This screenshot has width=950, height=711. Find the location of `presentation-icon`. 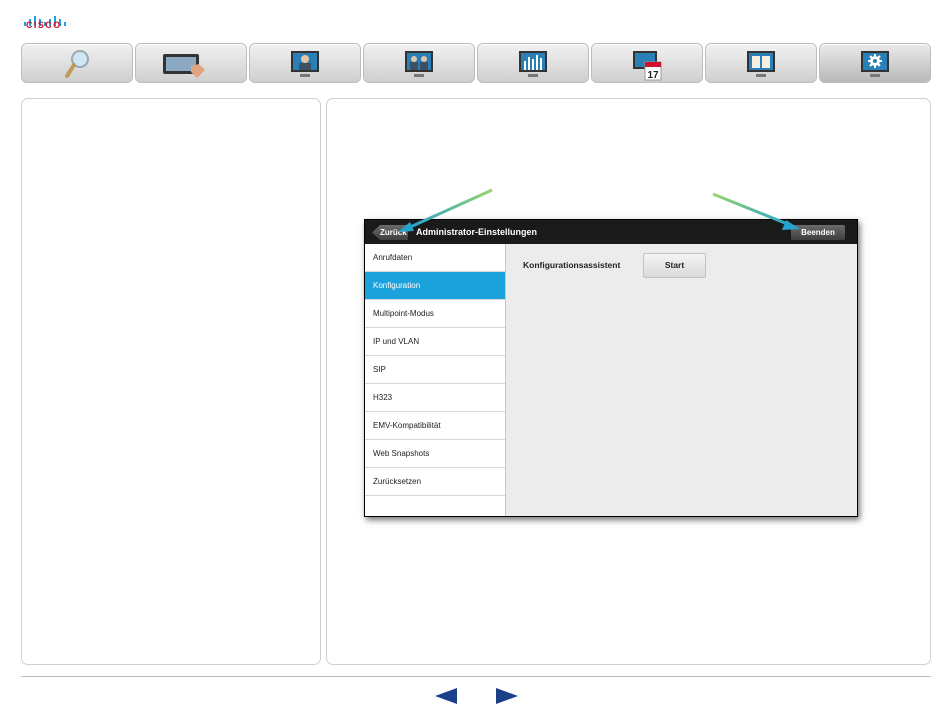

presentation-icon is located at coordinates (533, 64).